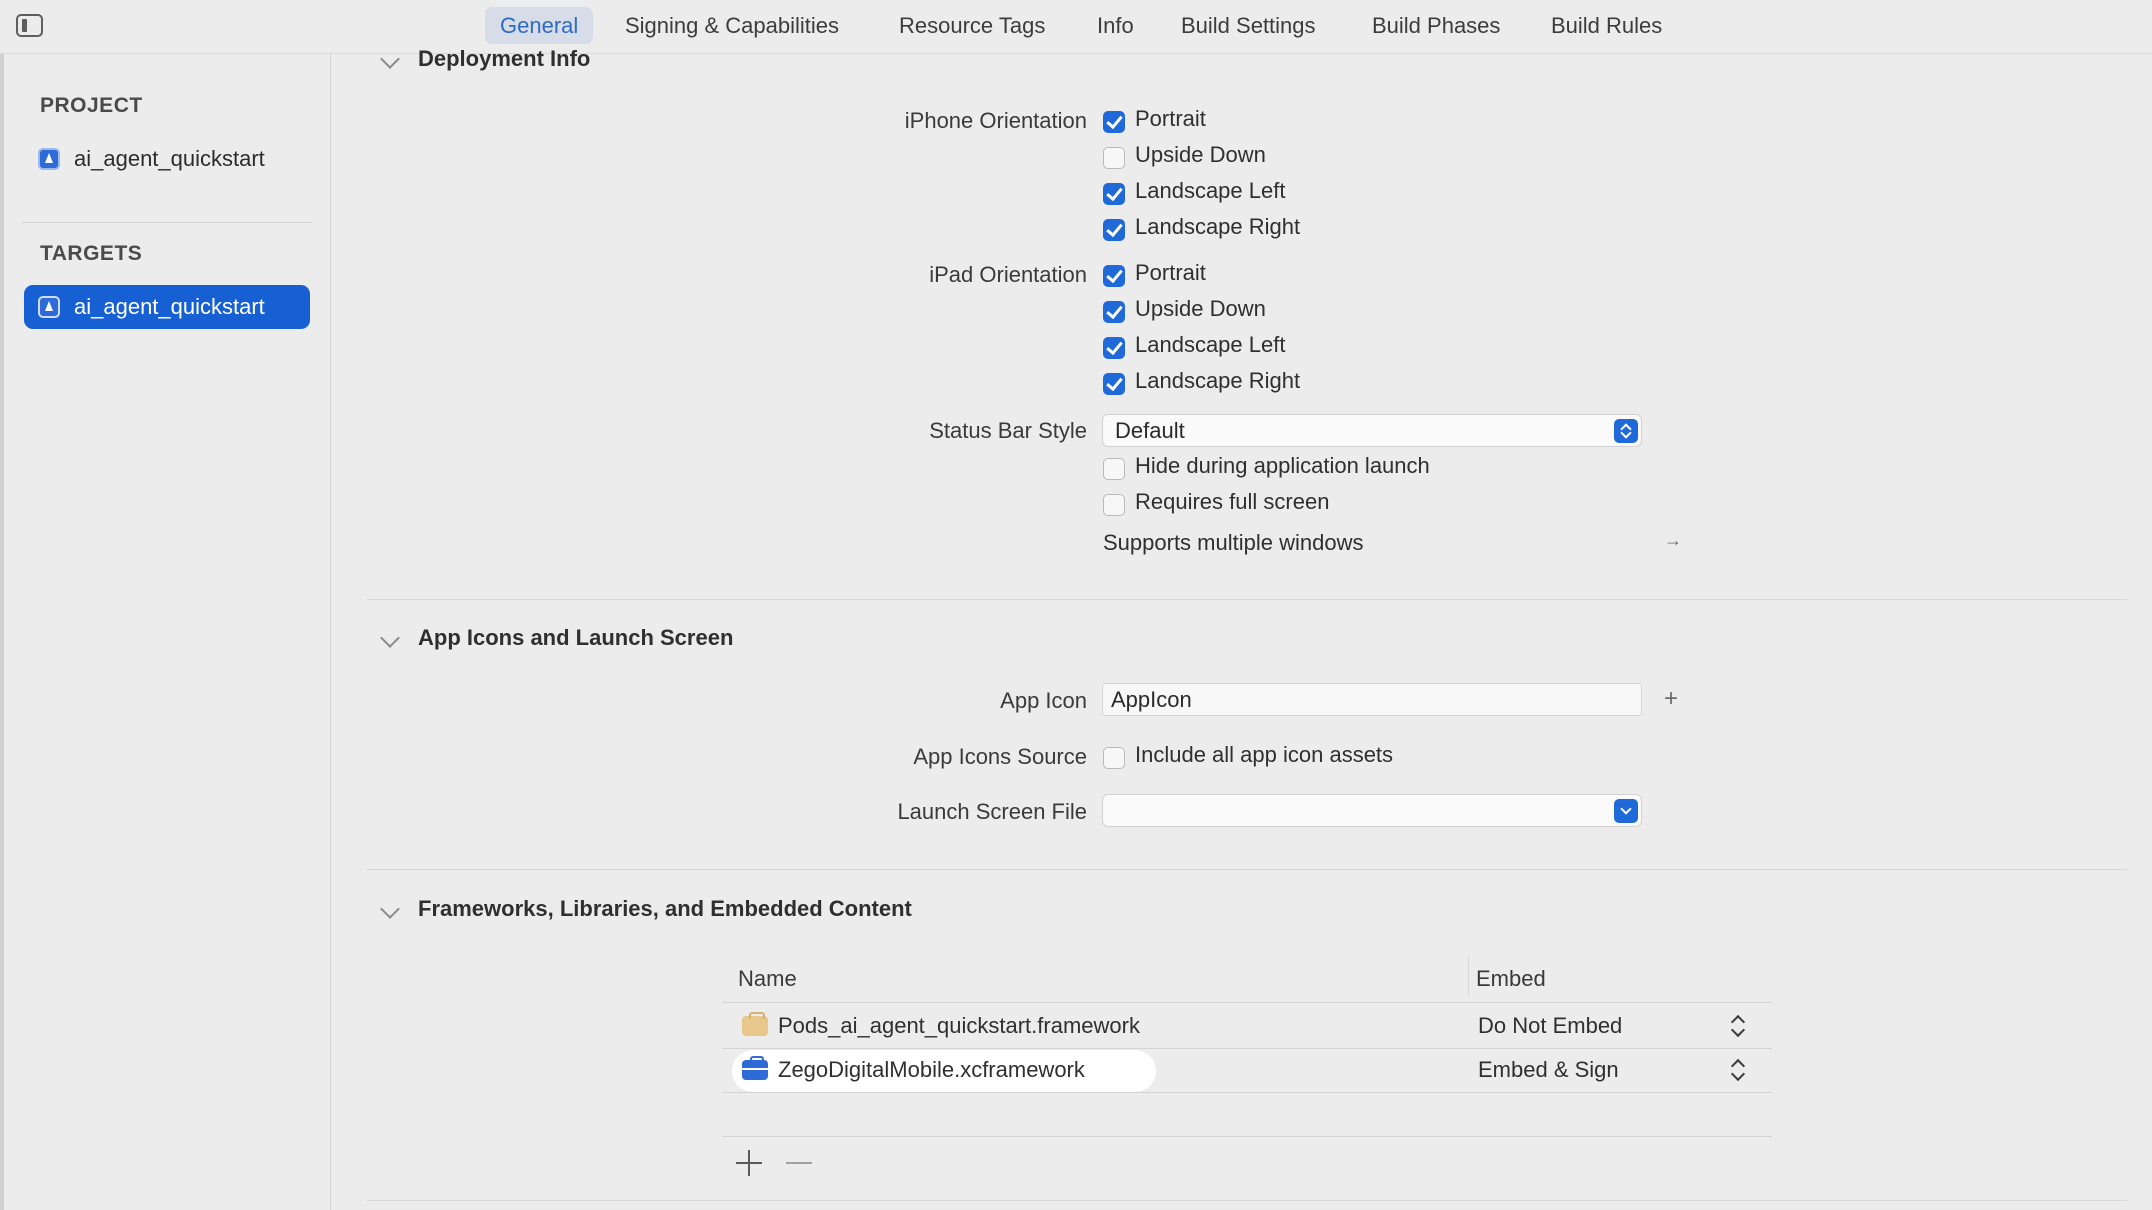  What do you see at coordinates (1248, 25) in the screenshot?
I see `tab-build-settings: Build Settings` at bounding box center [1248, 25].